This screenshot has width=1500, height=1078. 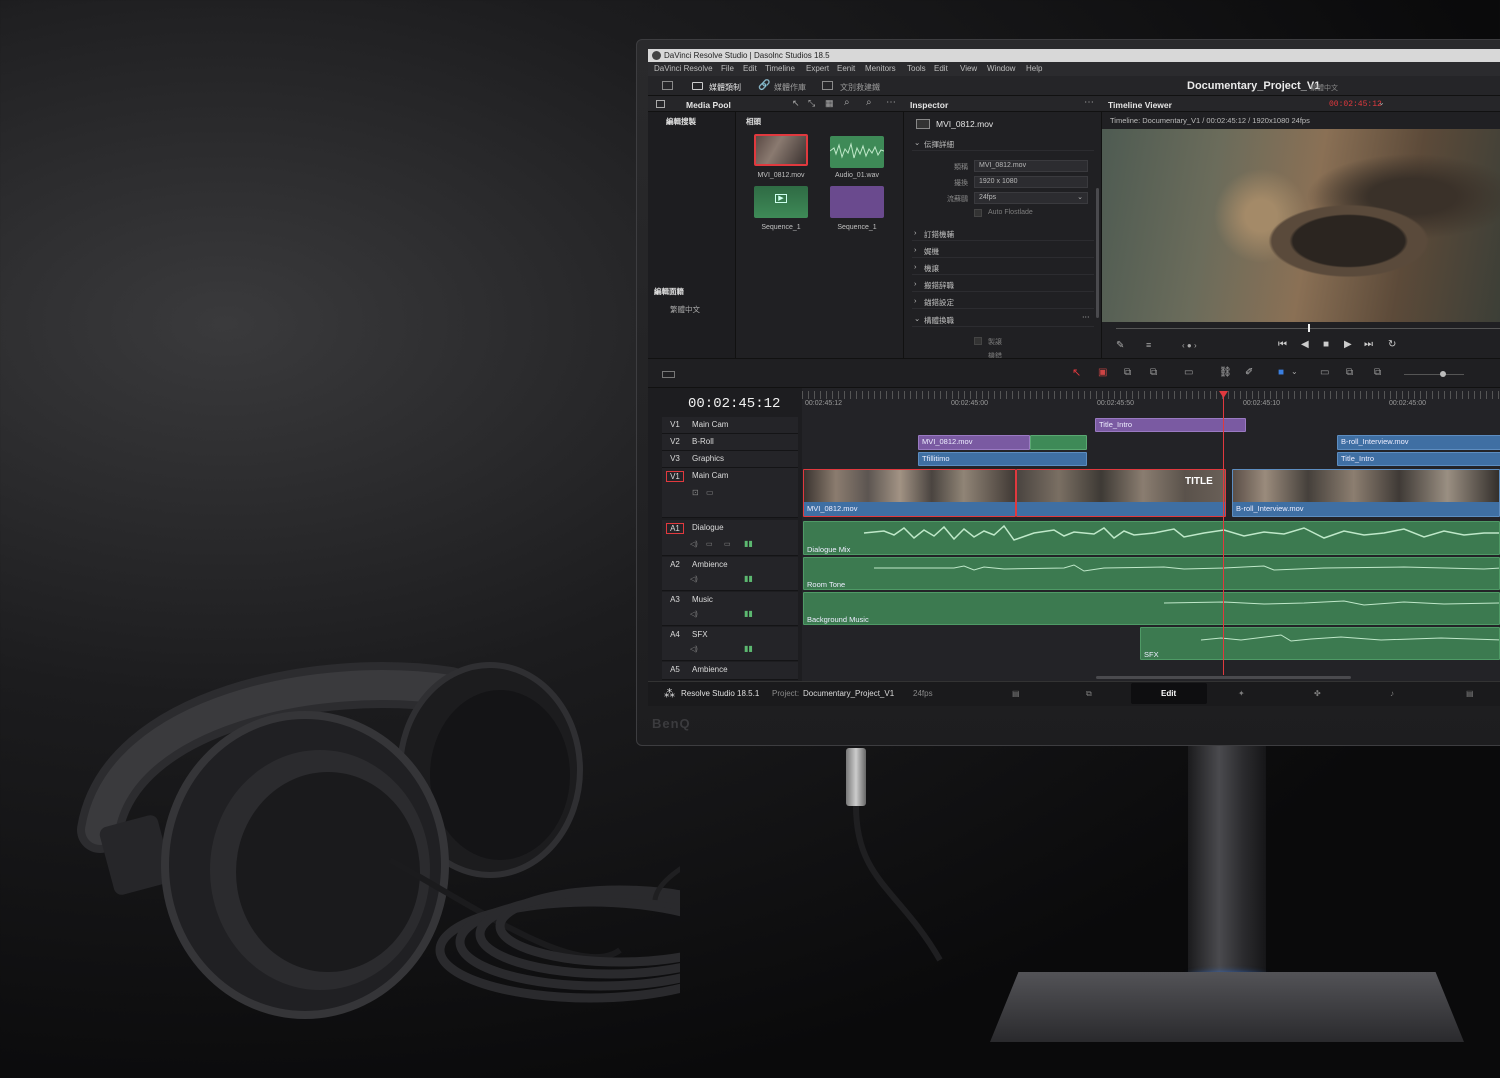 I want to click on list-icon: ≡, so click(x=1148, y=345).